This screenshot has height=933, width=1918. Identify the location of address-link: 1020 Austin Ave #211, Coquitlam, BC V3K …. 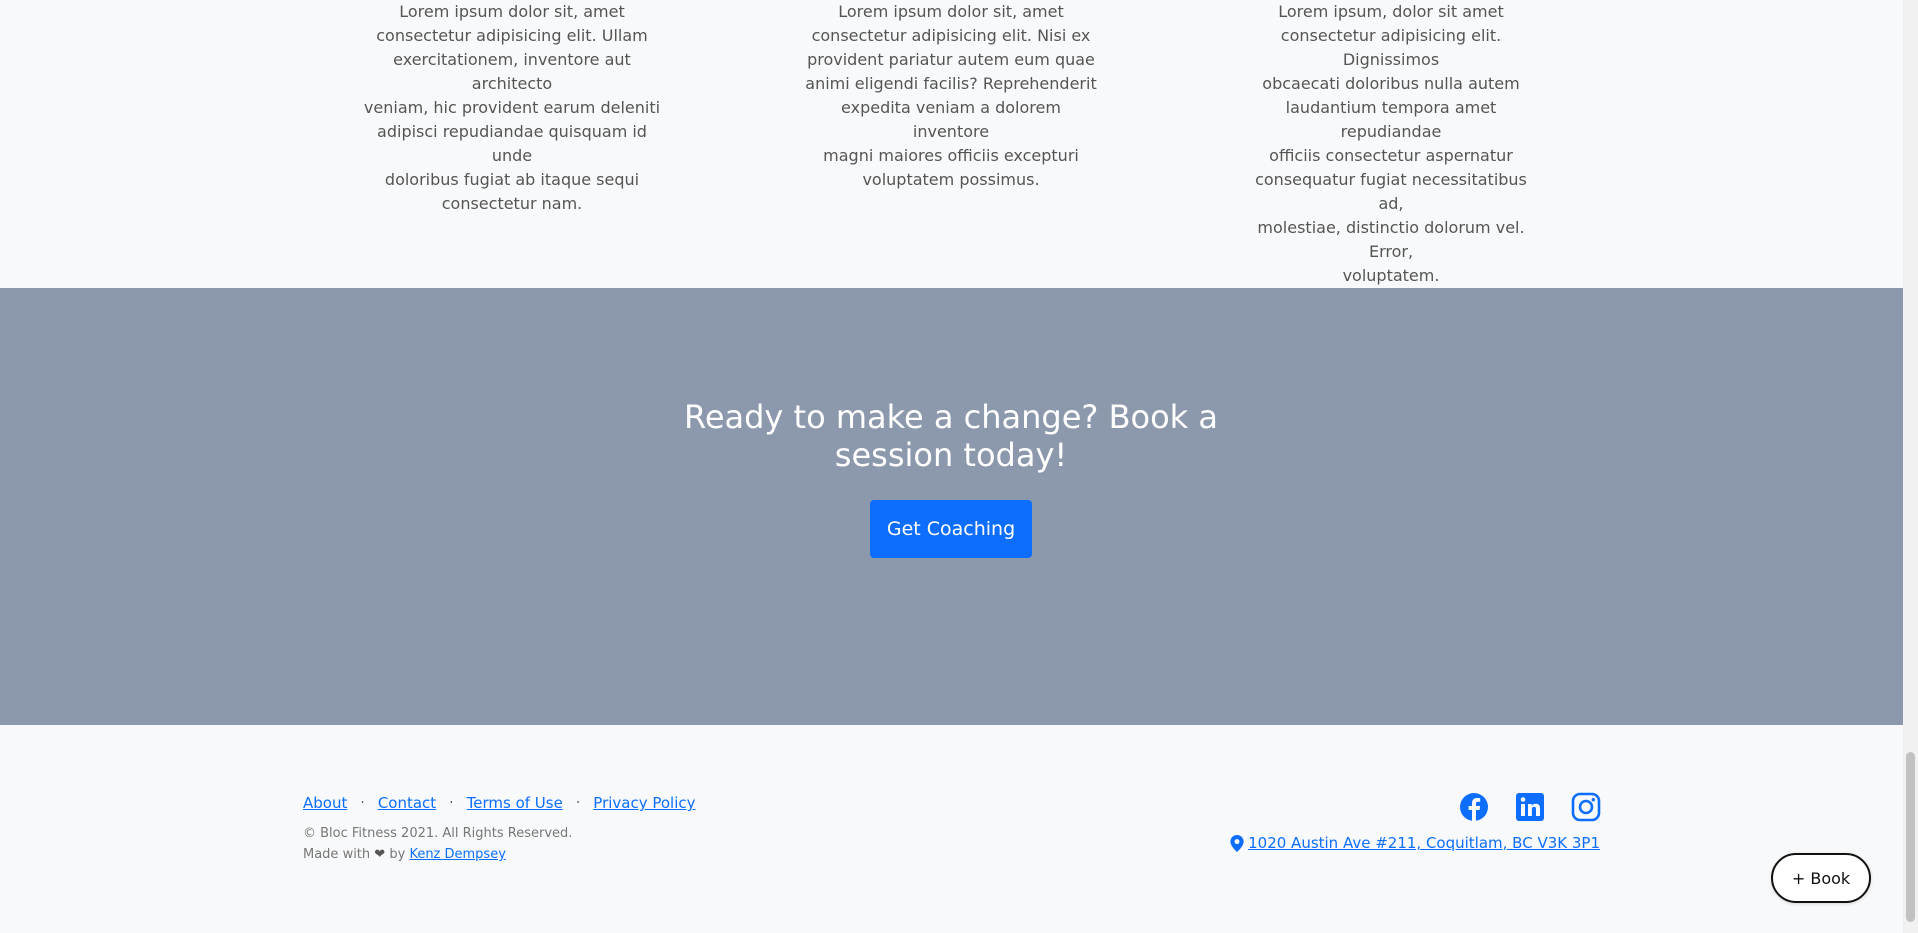
(1424, 843).